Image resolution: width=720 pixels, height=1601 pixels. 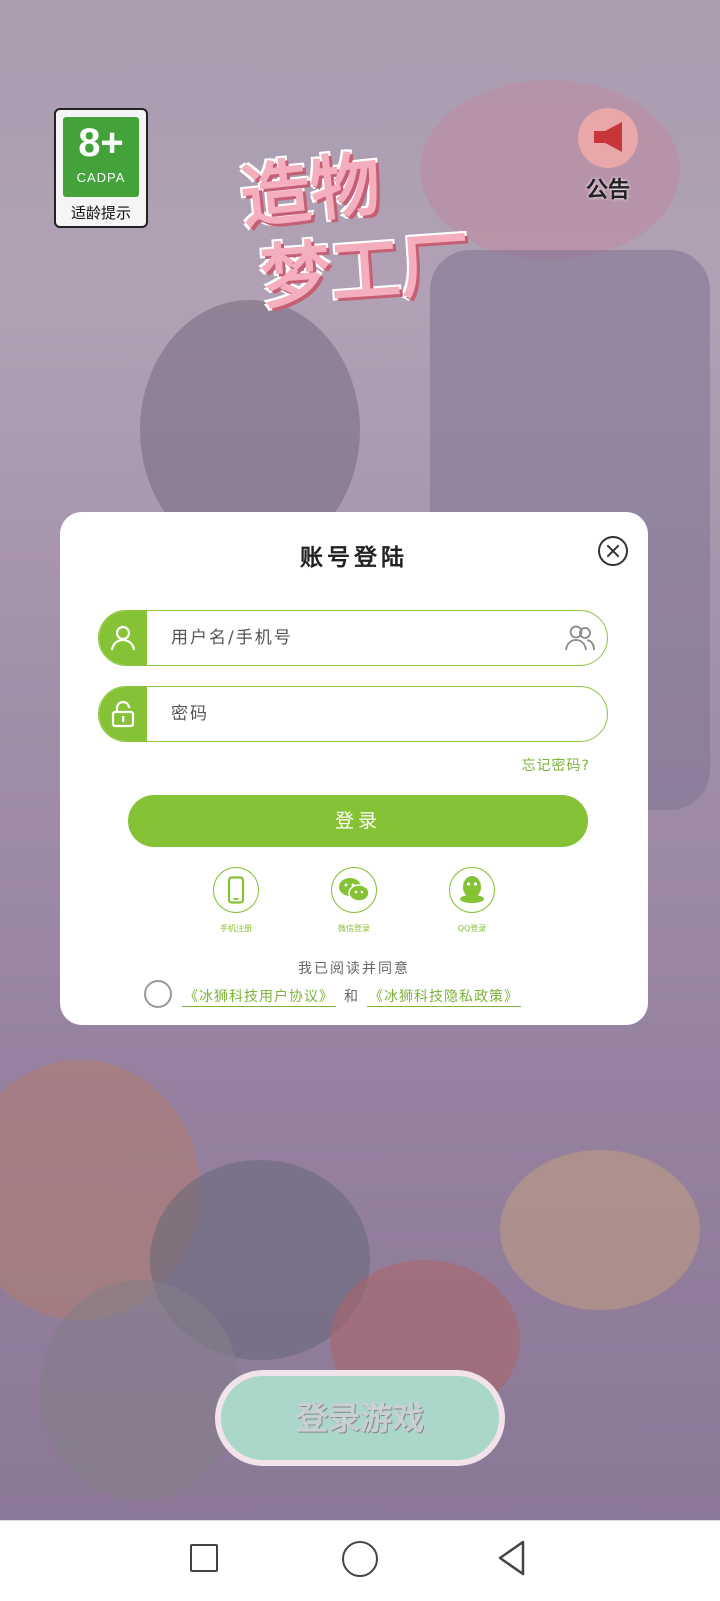 What do you see at coordinates (472, 890) in the screenshot?
I see `qq-icon` at bounding box center [472, 890].